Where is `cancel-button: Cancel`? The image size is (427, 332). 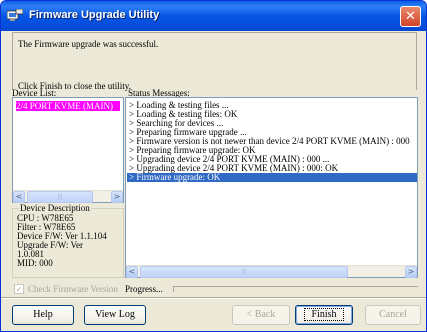 cancel-button: Cancel is located at coordinates (393, 315).